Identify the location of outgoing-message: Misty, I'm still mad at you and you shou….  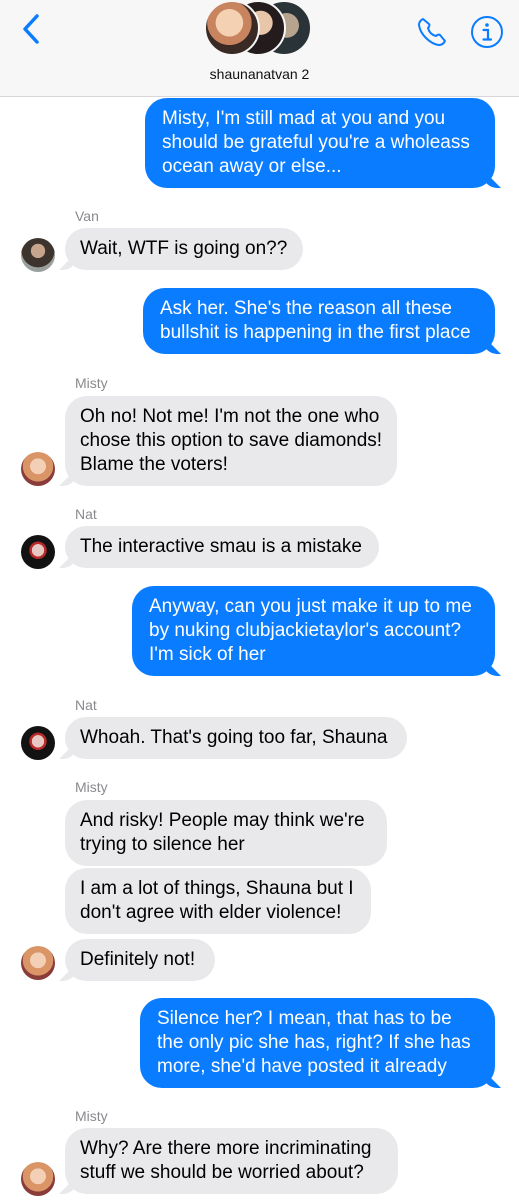
(320, 143).